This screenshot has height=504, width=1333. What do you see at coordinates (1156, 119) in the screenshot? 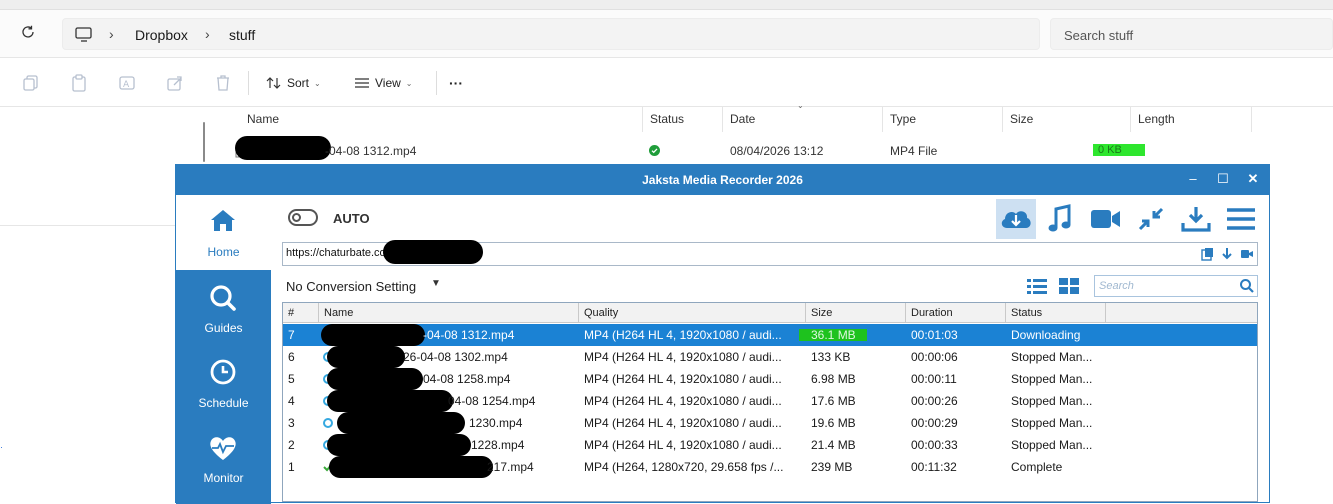
I see `column-length: Length` at bounding box center [1156, 119].